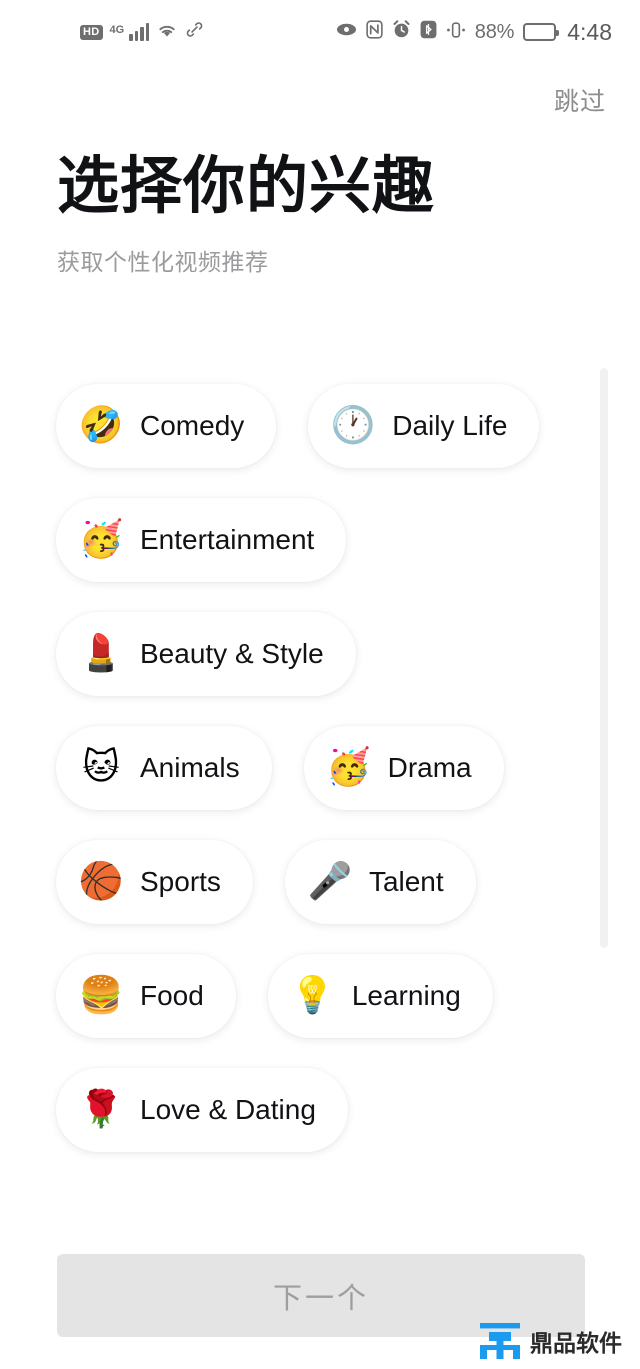 This screenshot has width=640, height=1369. What do you see at coordinates (456, 32) in the screenshot?
I see `vibrate-icon` at bounding box center [456, 32].